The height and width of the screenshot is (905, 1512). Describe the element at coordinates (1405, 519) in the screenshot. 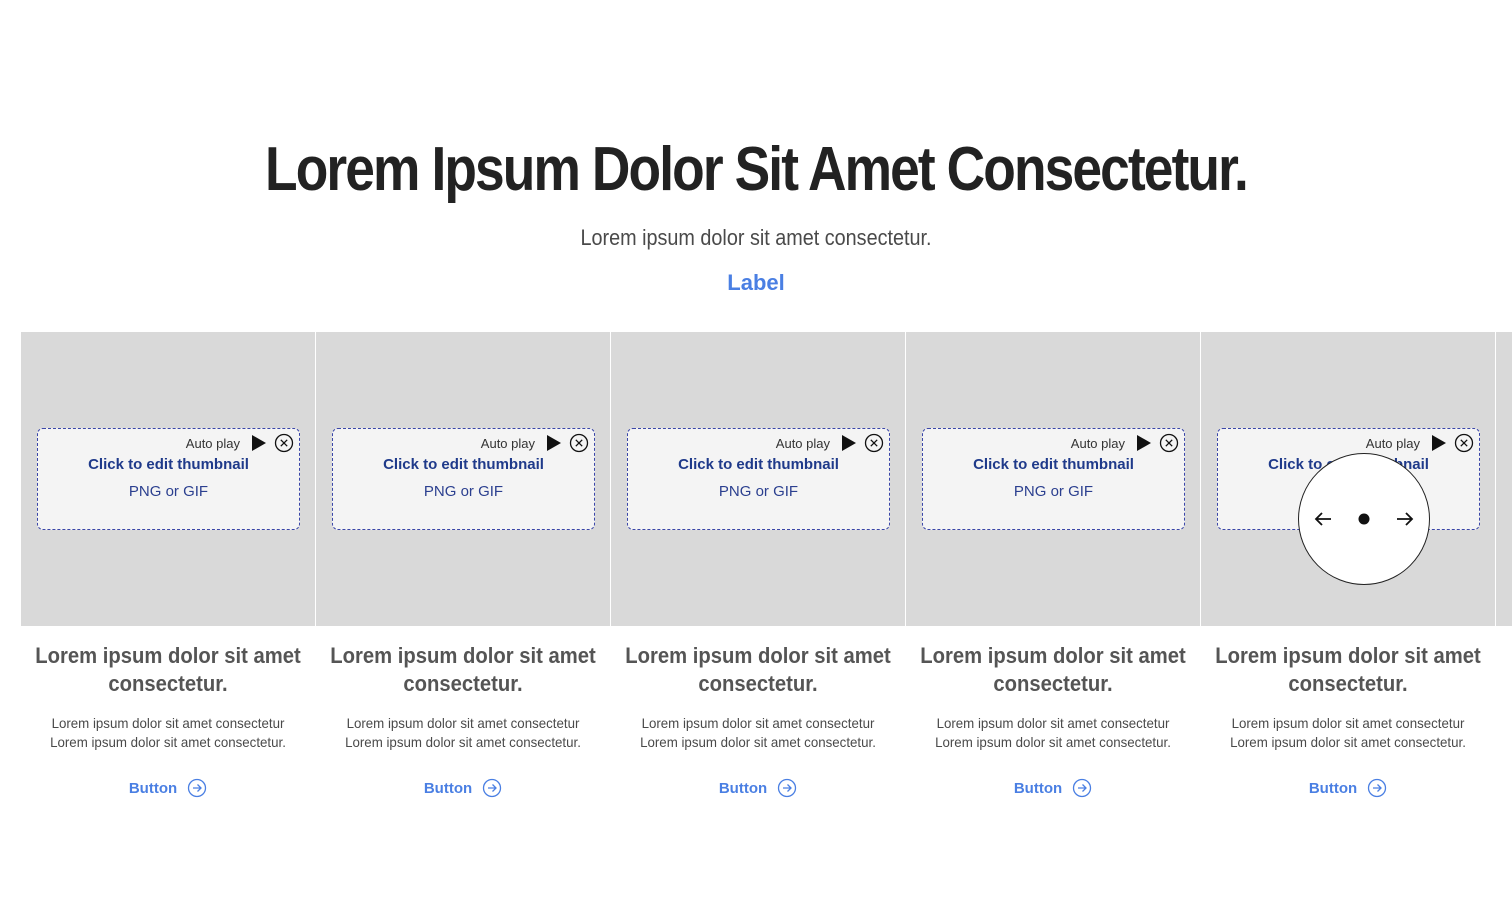

I see `arrow-right-icon` at that location.